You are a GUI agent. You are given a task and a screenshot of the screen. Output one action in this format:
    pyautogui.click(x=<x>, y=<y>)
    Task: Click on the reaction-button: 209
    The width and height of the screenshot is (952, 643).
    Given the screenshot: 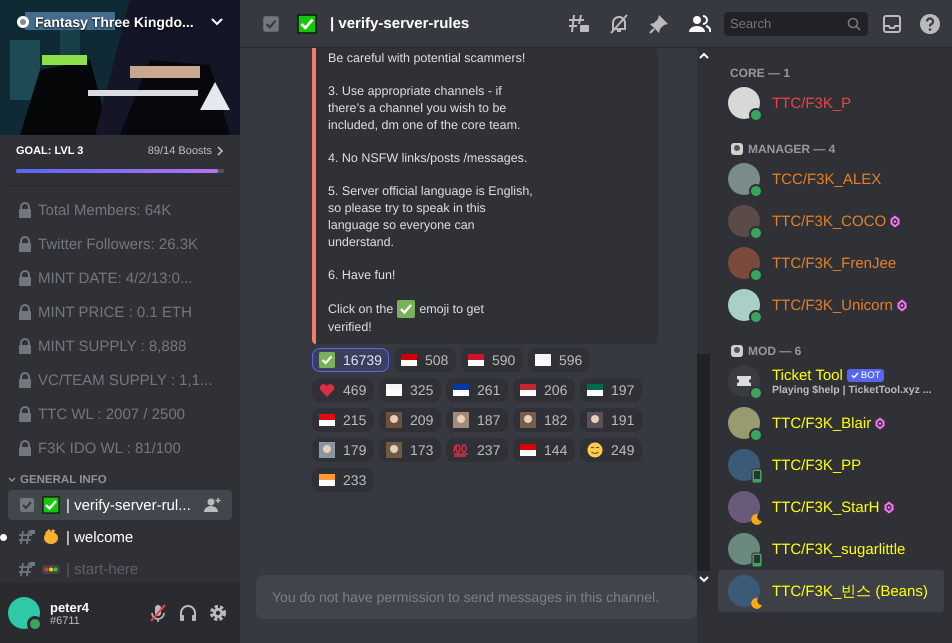 What is the action you would take?
    pyautogui.click(x=410, y=420)
    